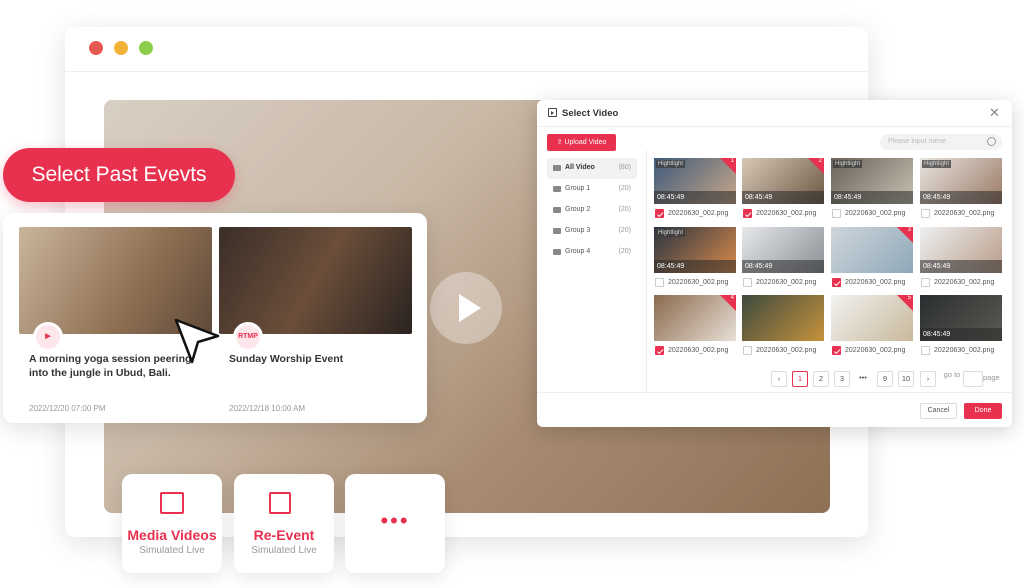 This screenshot has height=588, width=1024. Describe the element at coordinates (592, 210) in the screenshot. I see `sidebar-item-group: Group 2 (20)` at that location.